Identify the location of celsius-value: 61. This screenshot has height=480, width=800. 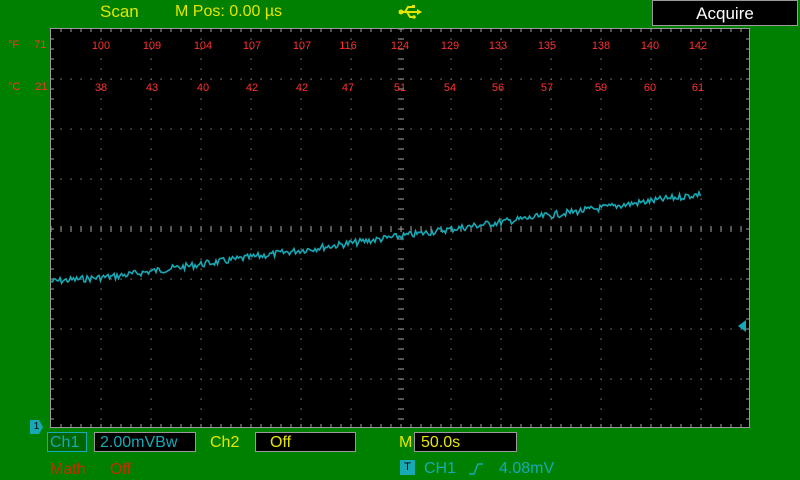
(698, 88).